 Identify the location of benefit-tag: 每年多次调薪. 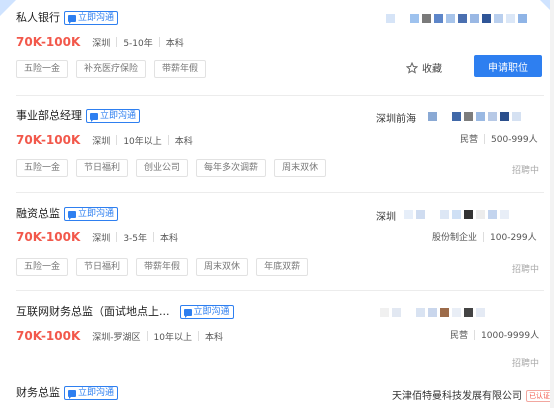
(231, 168).